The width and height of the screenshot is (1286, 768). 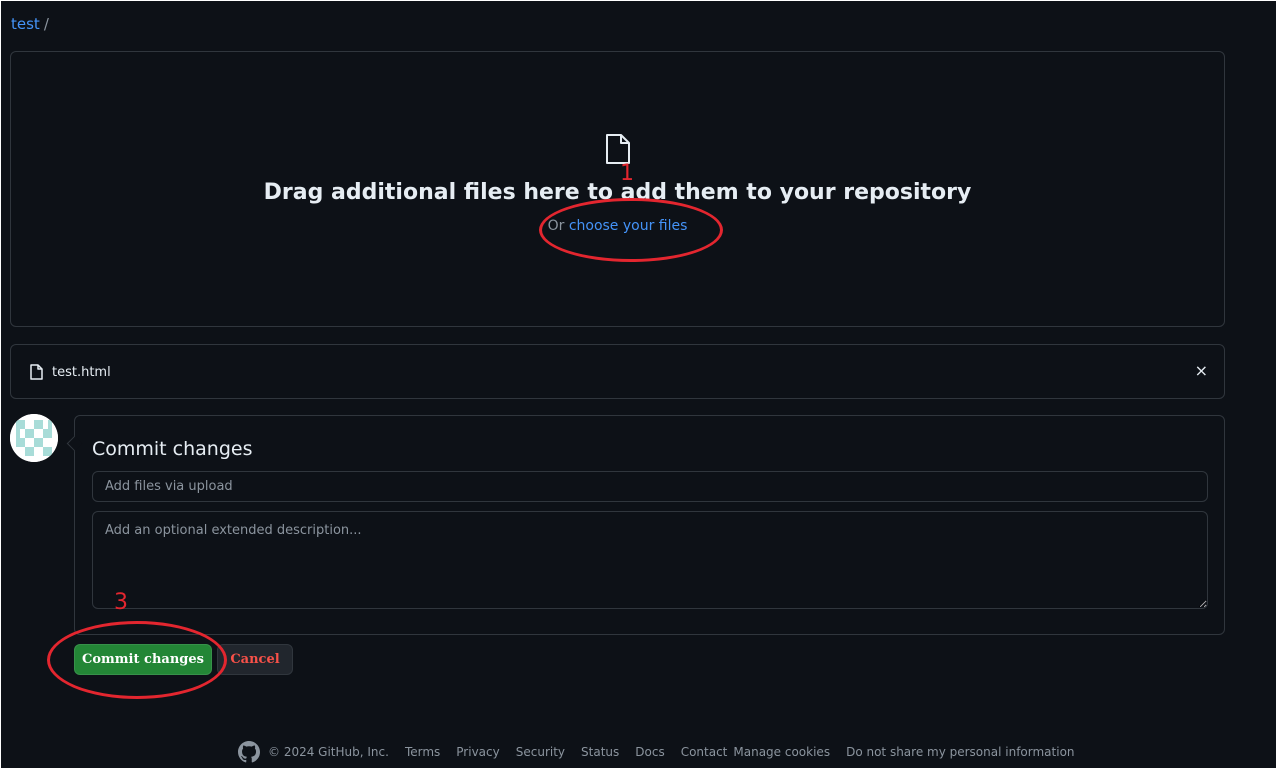 What do you see at coordinates (600, 752) in the screenshot?
I see `footer-link-status: Status` at bounding box center [600, 752].